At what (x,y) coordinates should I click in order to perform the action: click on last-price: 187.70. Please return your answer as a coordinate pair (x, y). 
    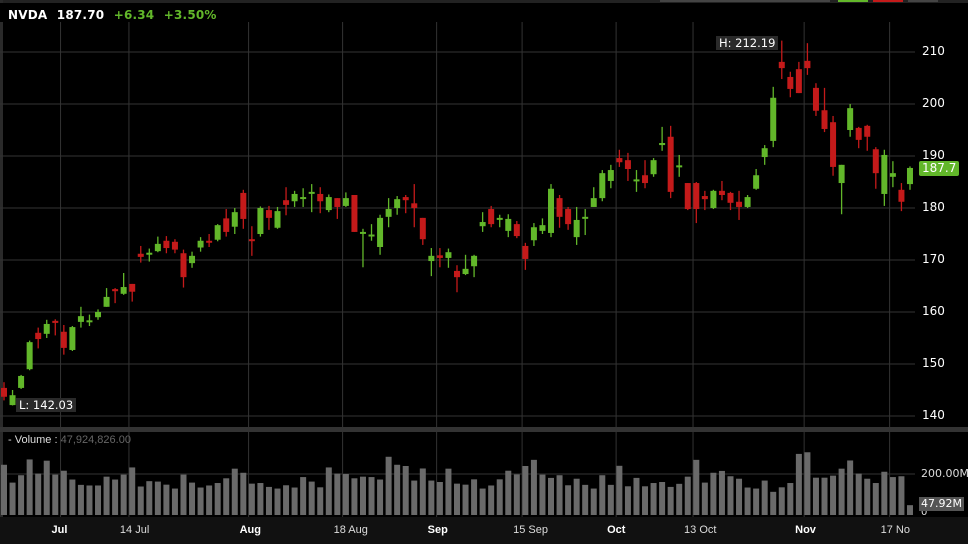
    Looking at the image, I should click on (80, 15).